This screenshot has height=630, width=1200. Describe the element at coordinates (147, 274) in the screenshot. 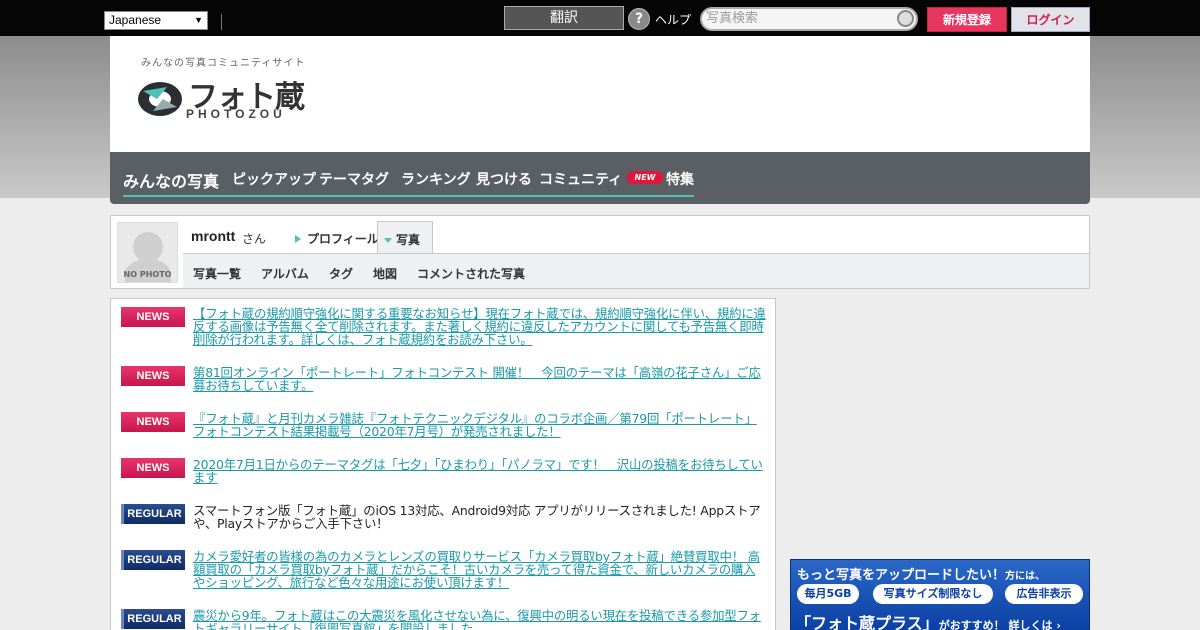

I see `avatar-label: NO PHOTO` at that location.